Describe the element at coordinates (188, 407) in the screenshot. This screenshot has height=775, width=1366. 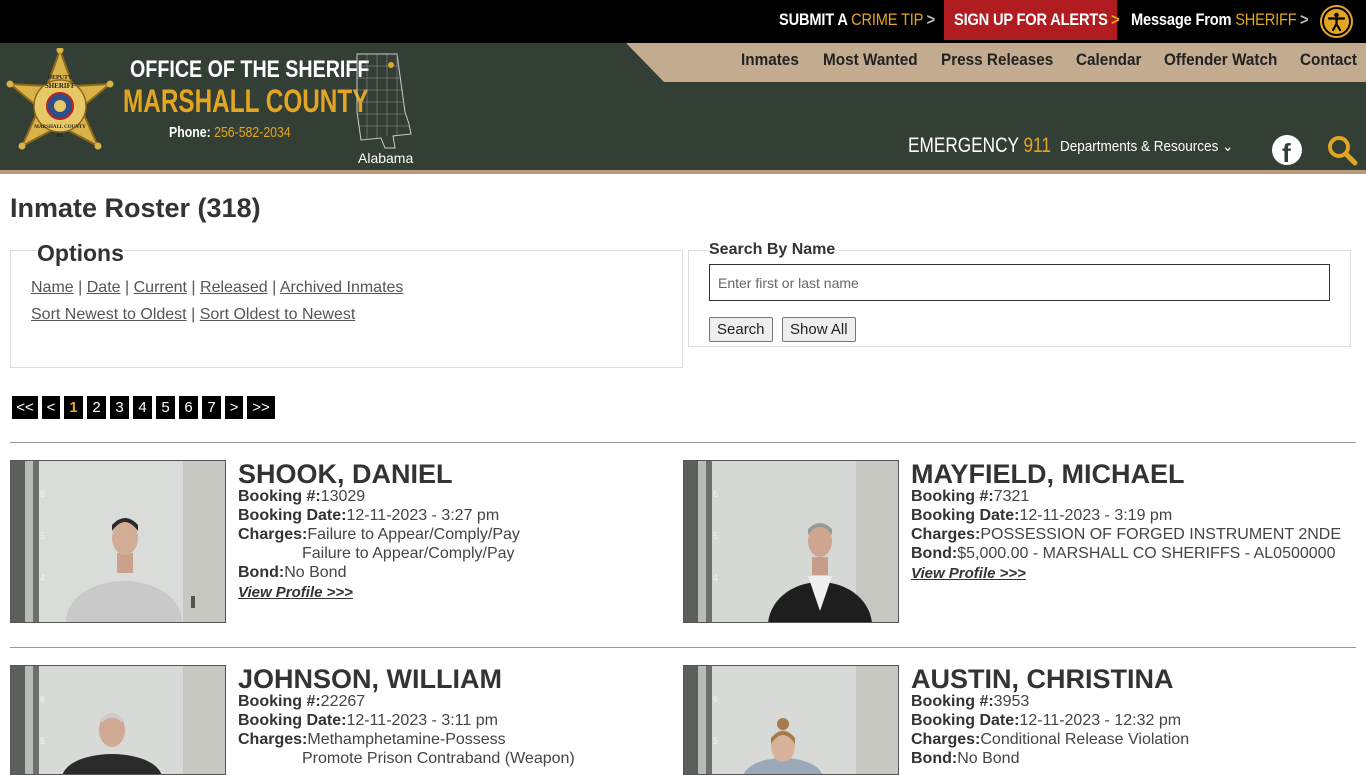
I see `page-6-button: 6` at that location.